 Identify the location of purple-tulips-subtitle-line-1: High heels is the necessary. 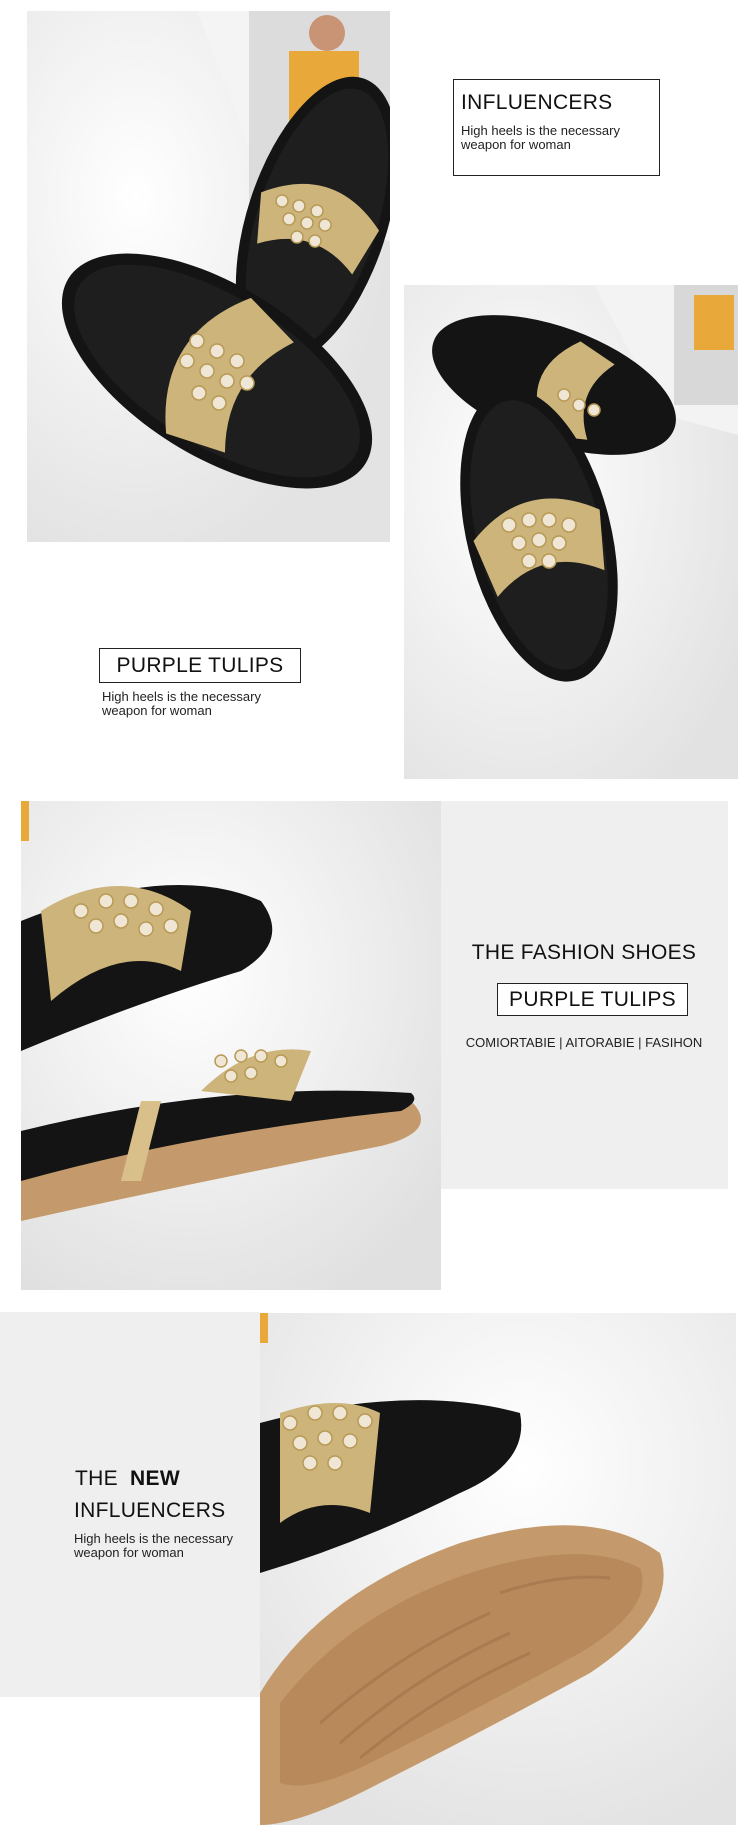
(181, 696).